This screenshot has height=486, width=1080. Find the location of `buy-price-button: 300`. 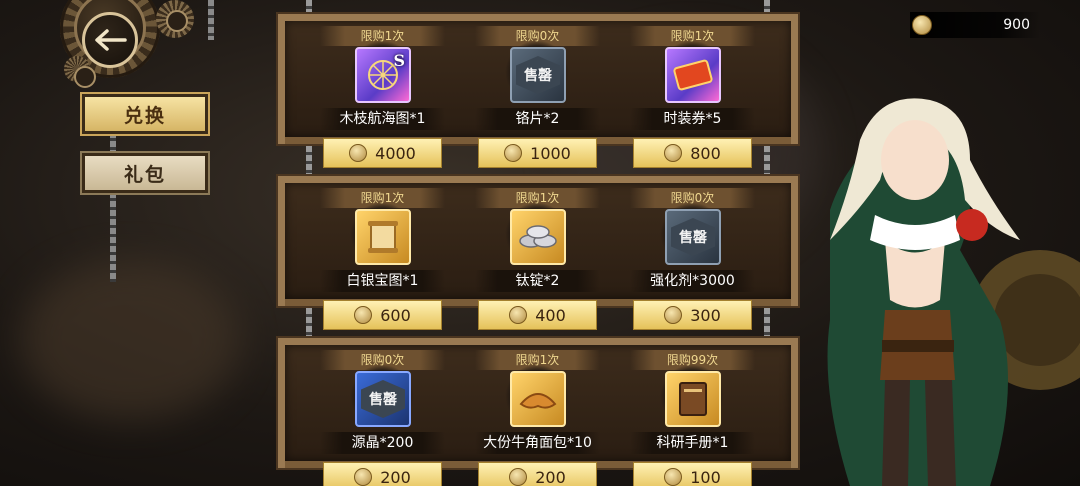

buy-price-button: 300 is located at coordinates (692, 315).